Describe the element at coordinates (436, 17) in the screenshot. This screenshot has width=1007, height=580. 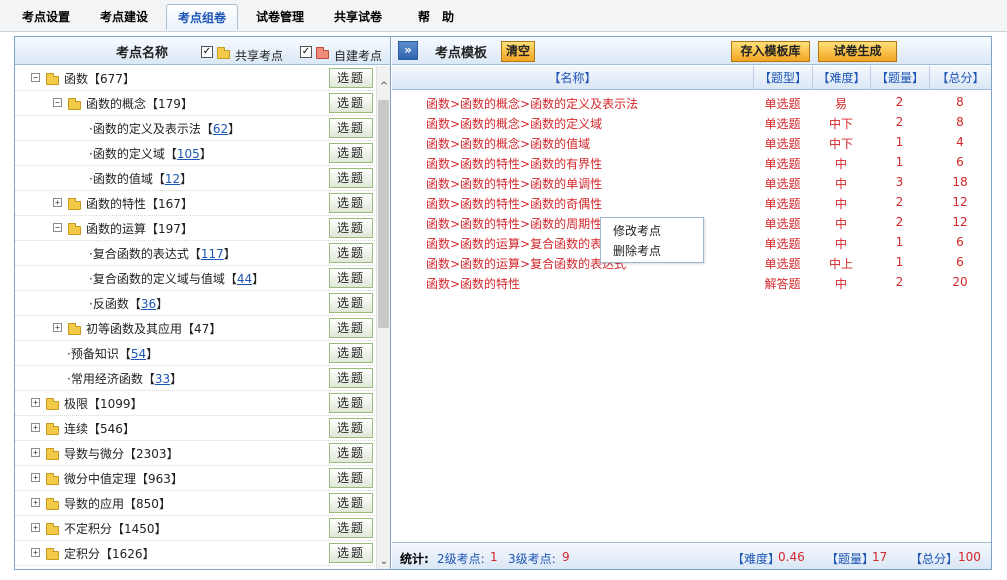
I see `tab-help: 帮 助` at that location.